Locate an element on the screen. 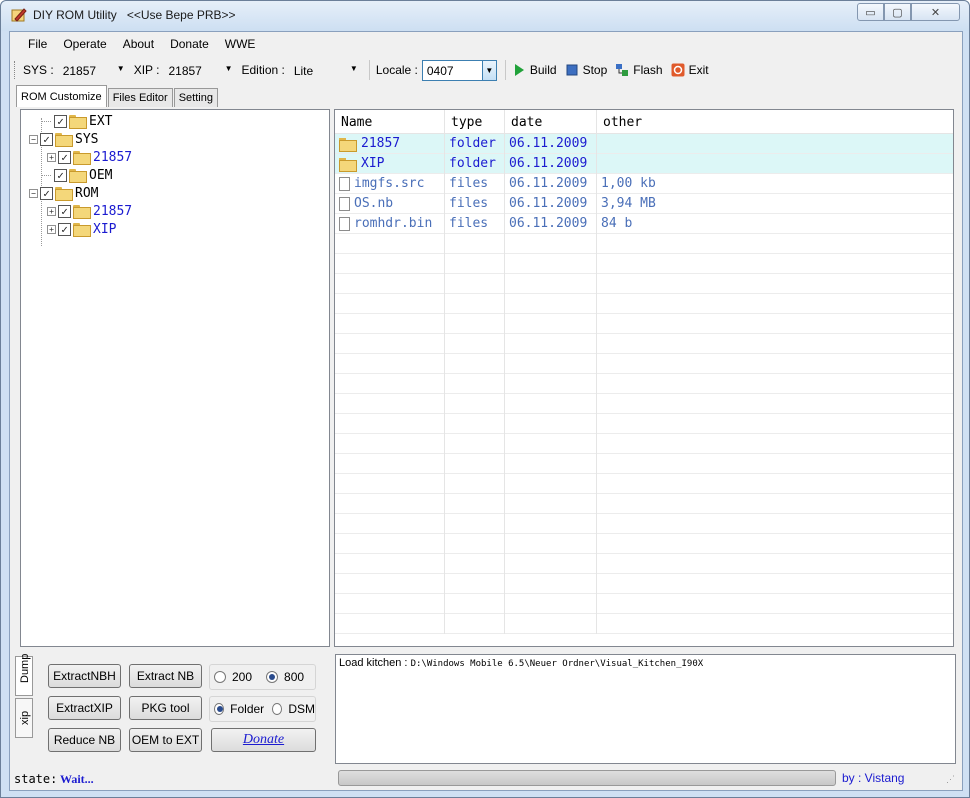  exit-button: Exit is located at coordinates (690, 70).